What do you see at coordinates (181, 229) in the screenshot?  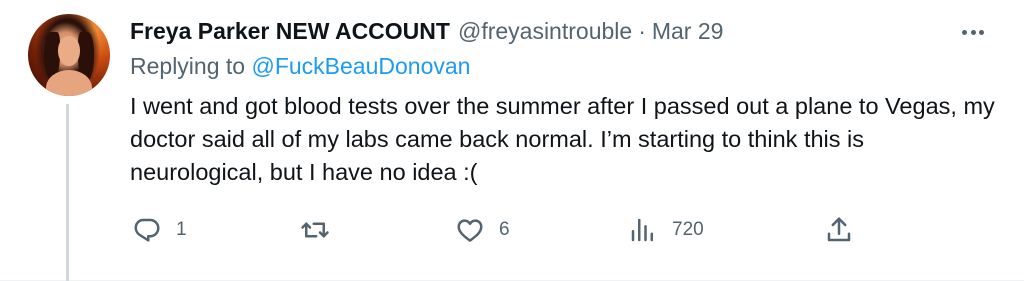 I see `reply-count: 1` at bounding box center [181, 229].